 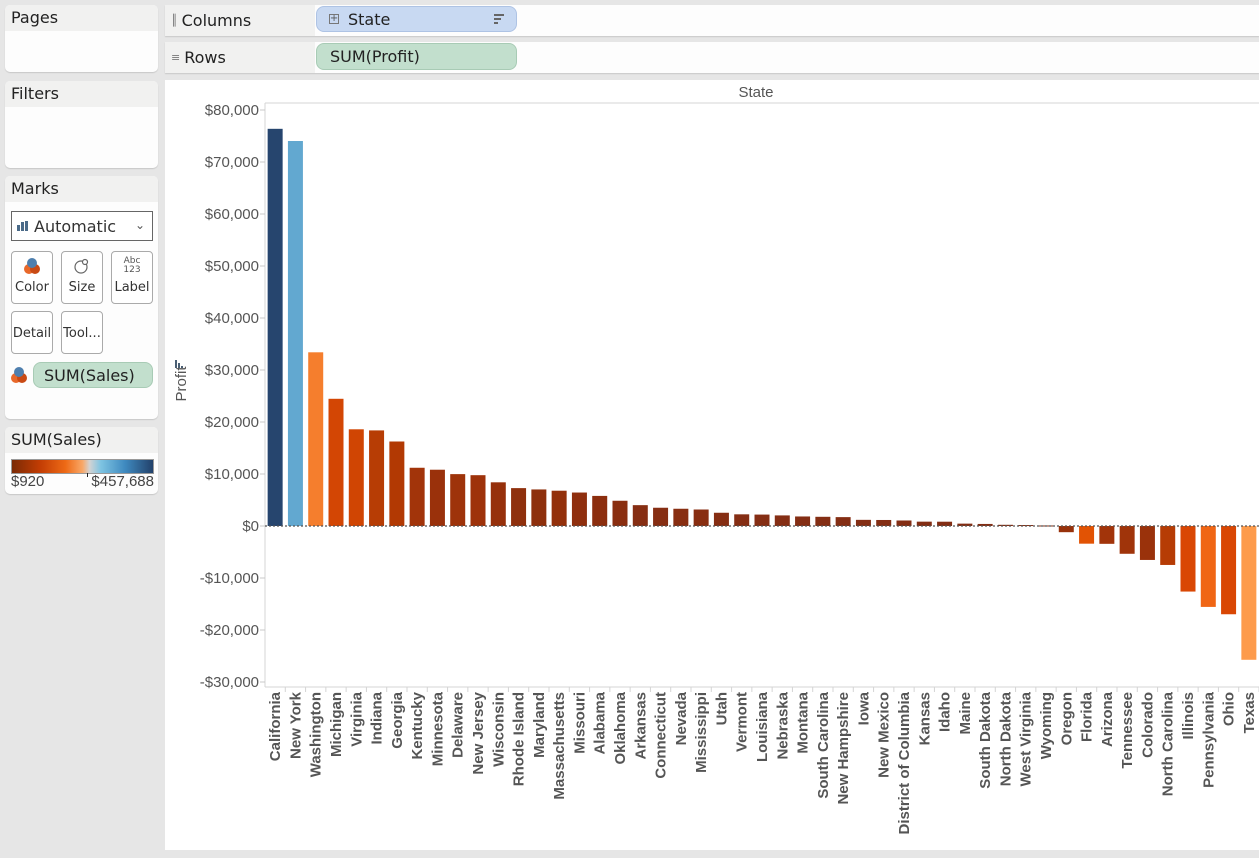 I want to click on y-tick-label: $80,000, so click(x=232, y=110).